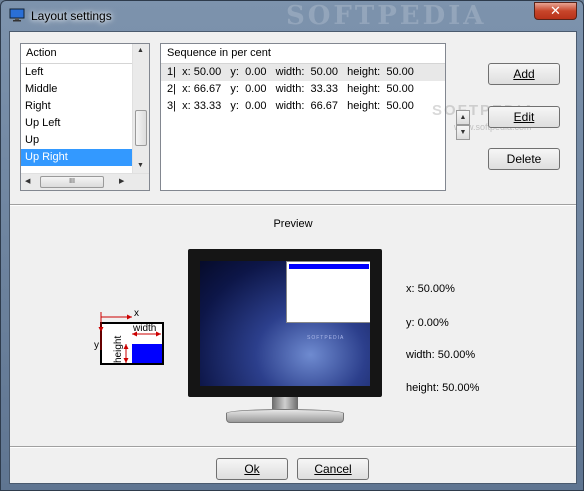 Image resolution: width=584 pixels, height=491 pixels. I want to click on info-y: y: 0.00%, so click(427, 323).